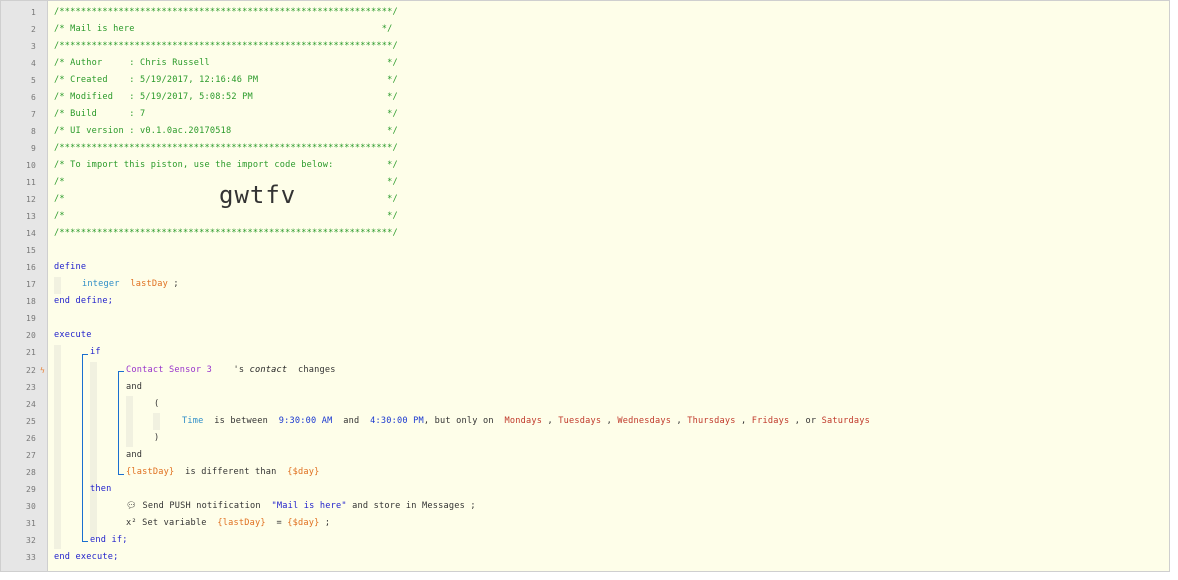  Describe the element at coordinates (70, 267) in the screenshot. I see `define-keyword: define` at that location.